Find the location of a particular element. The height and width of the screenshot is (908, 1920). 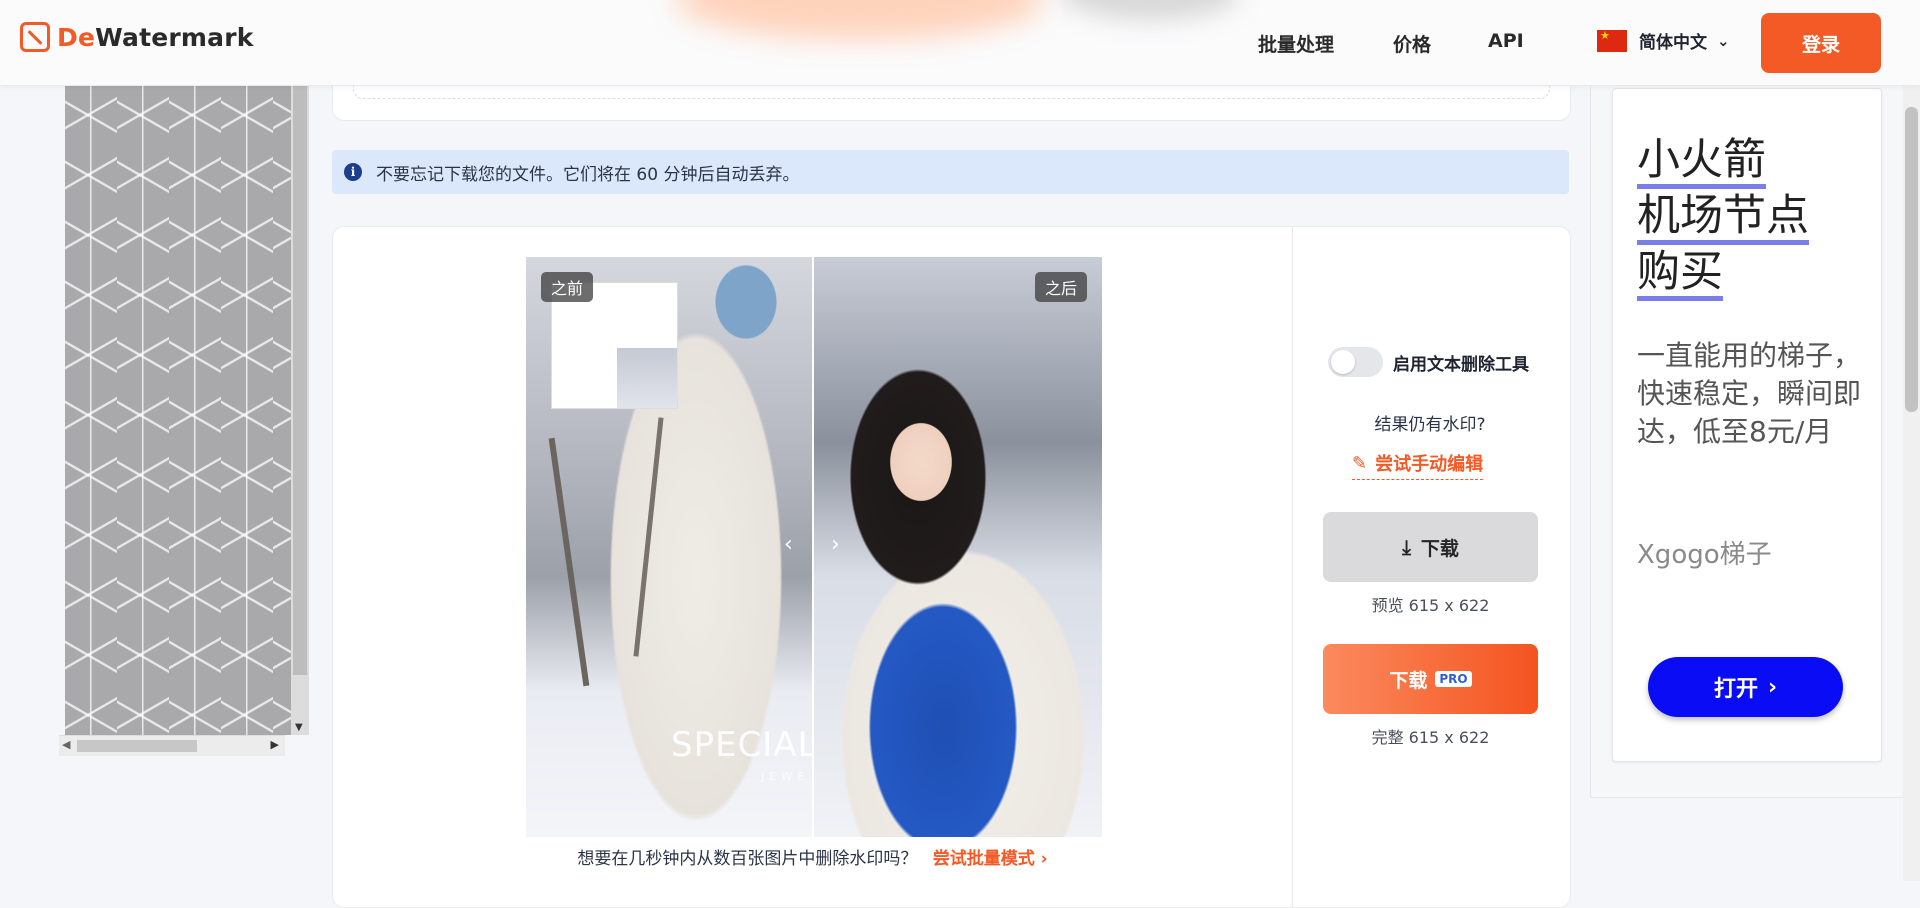

download-label: 下载 is located at coordinates (1439, 548).